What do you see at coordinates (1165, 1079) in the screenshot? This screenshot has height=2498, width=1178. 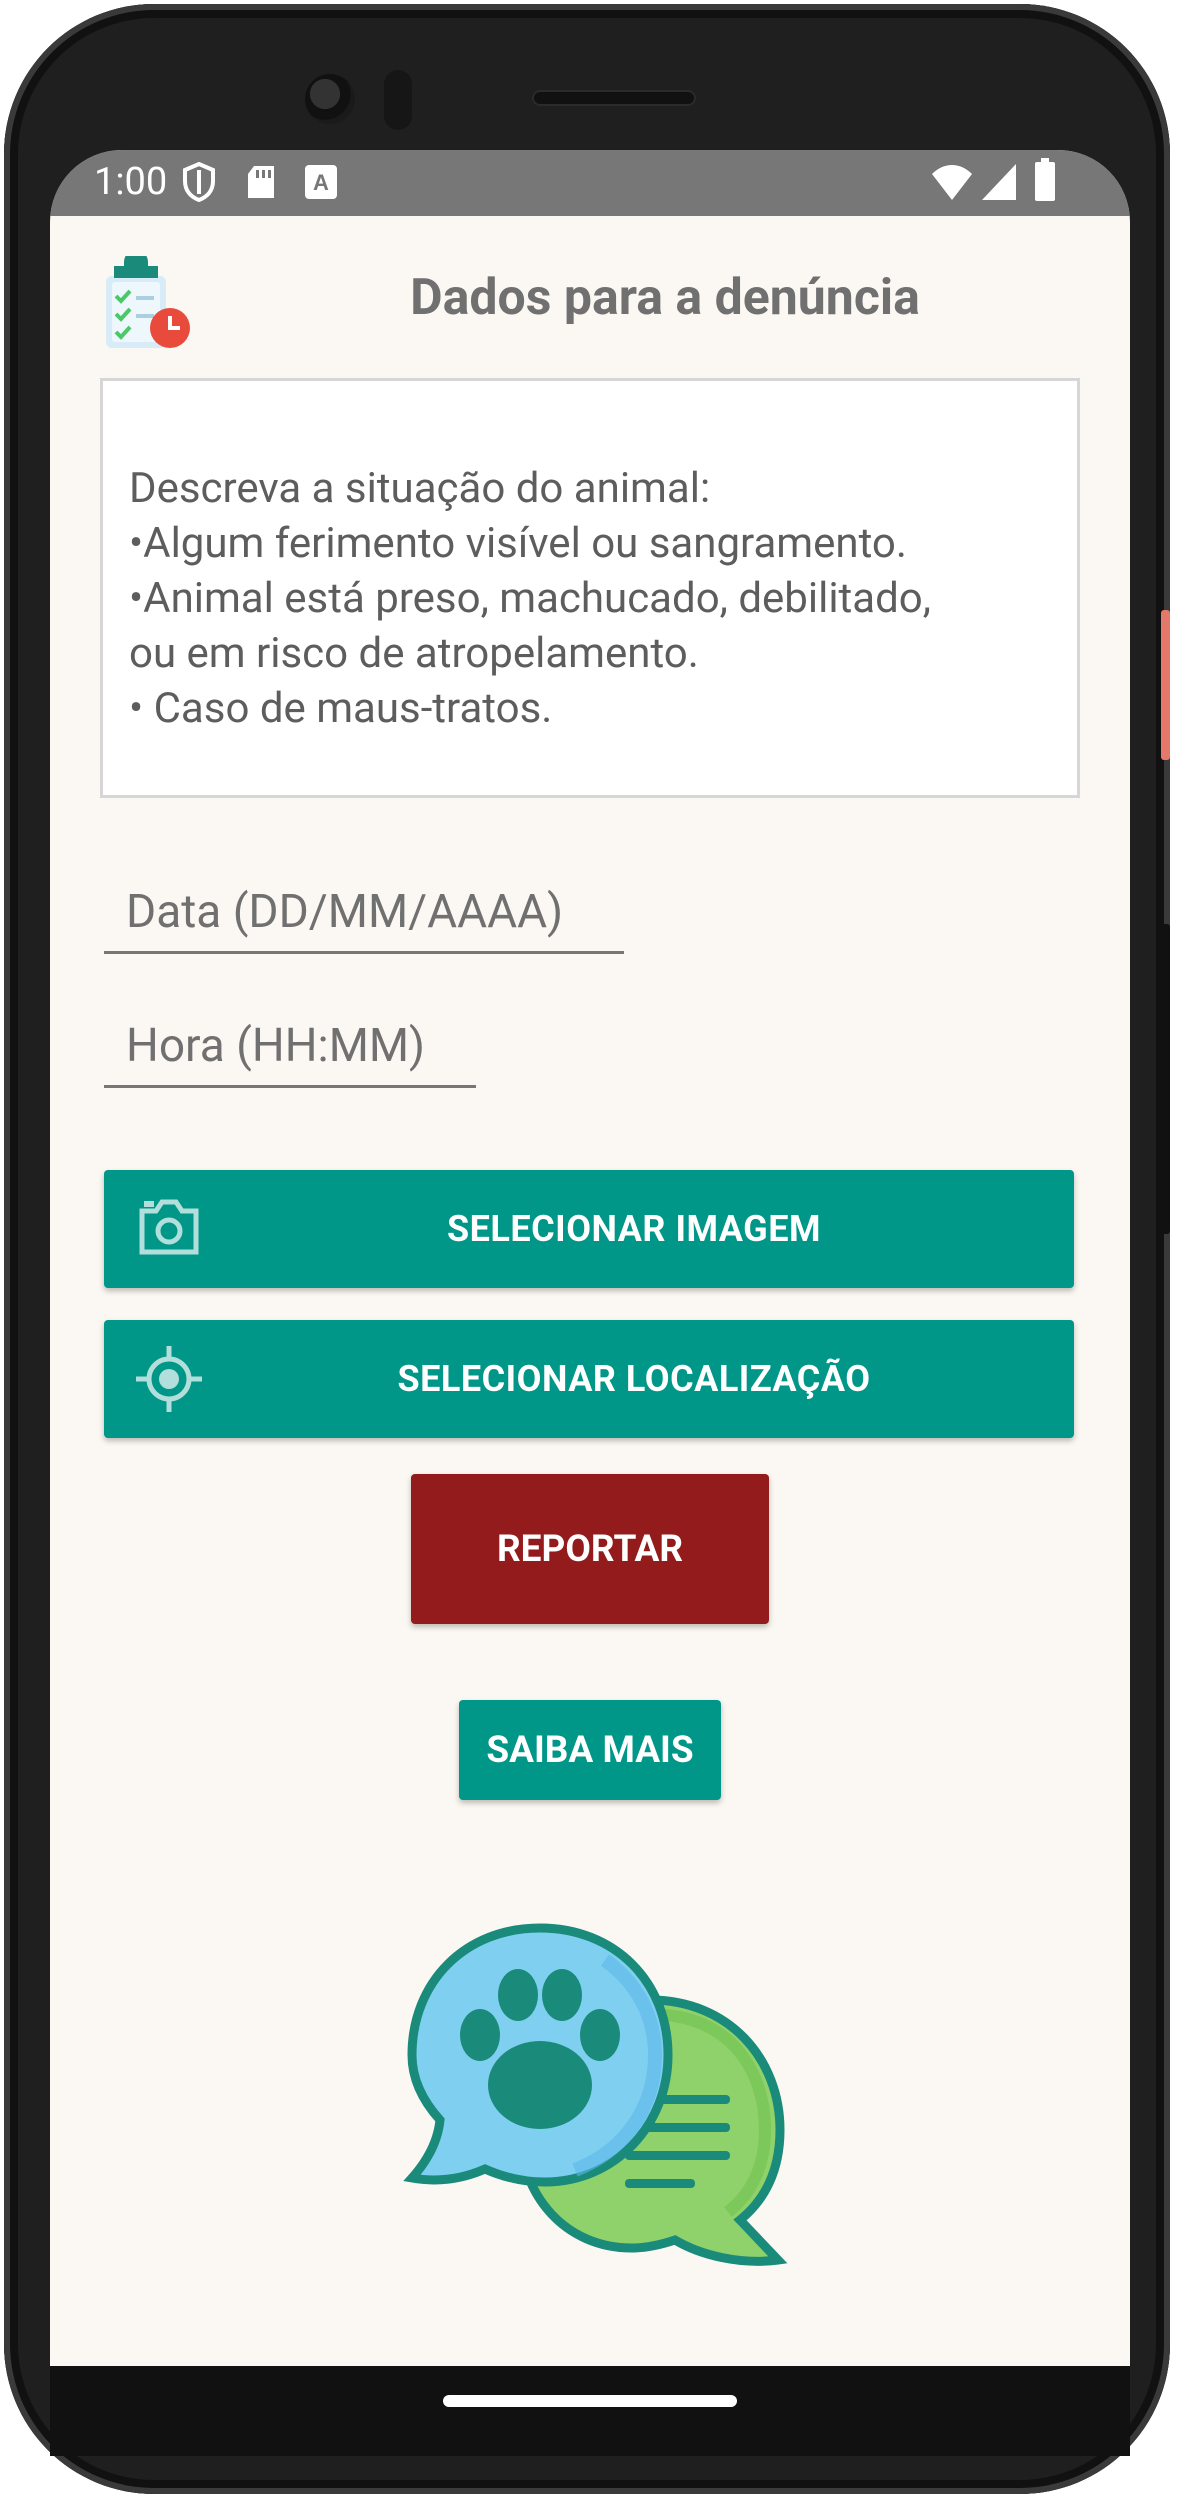 I see `power-button` at bounding box center [1165, 1079].